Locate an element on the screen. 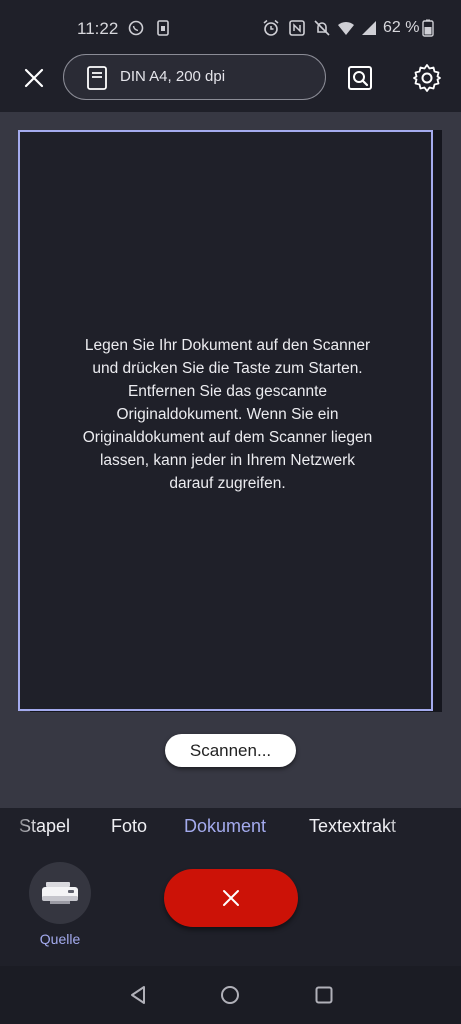 The width and height of the screenshot is (461, 1024). alarm-icon is located at coordinates (271, 27).